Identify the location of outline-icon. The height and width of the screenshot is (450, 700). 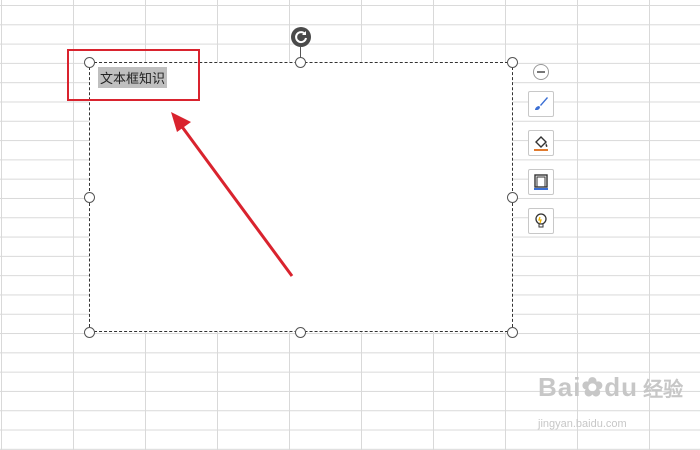
(541, 182).